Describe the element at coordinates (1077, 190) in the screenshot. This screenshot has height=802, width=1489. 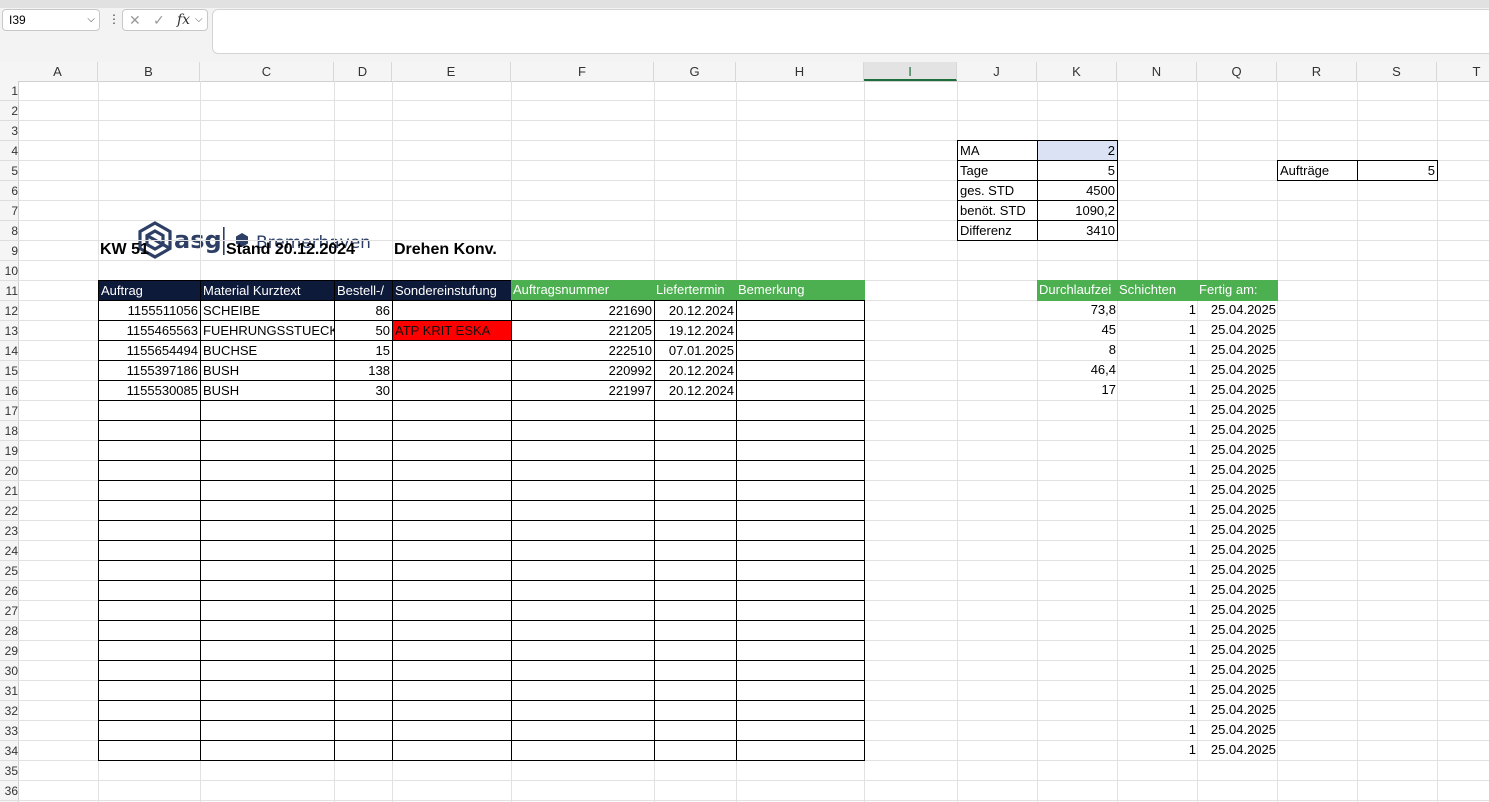
I see `summary-value: 4500` at that location.